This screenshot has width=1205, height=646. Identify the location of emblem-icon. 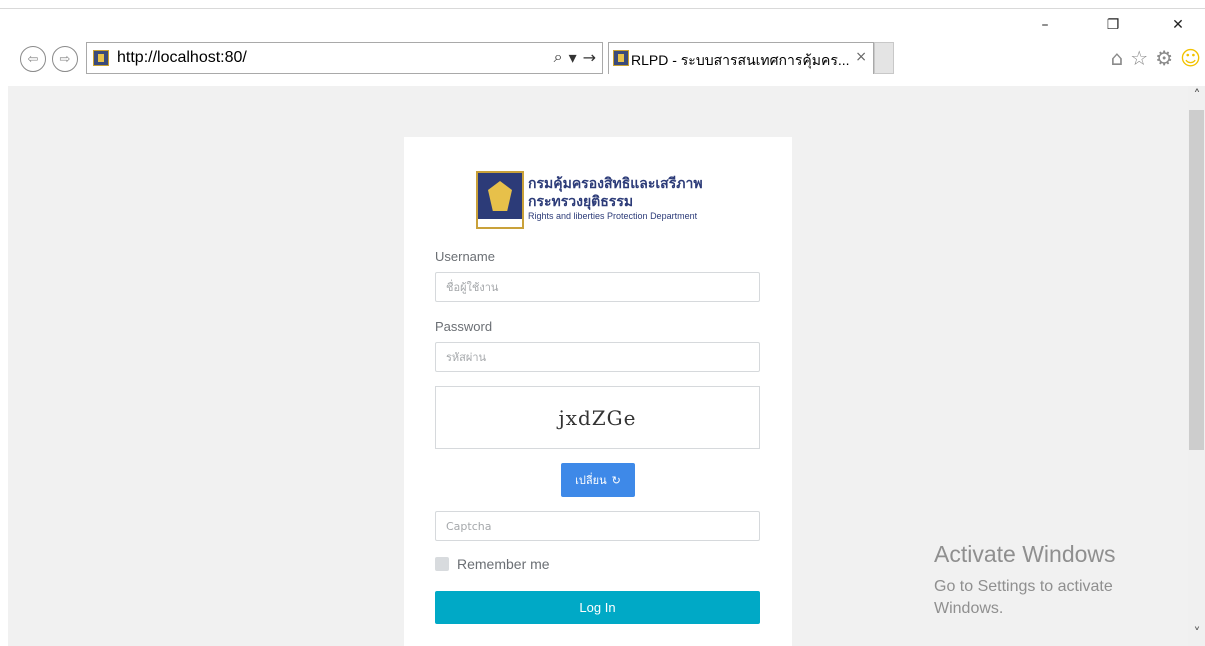
(500, 200).